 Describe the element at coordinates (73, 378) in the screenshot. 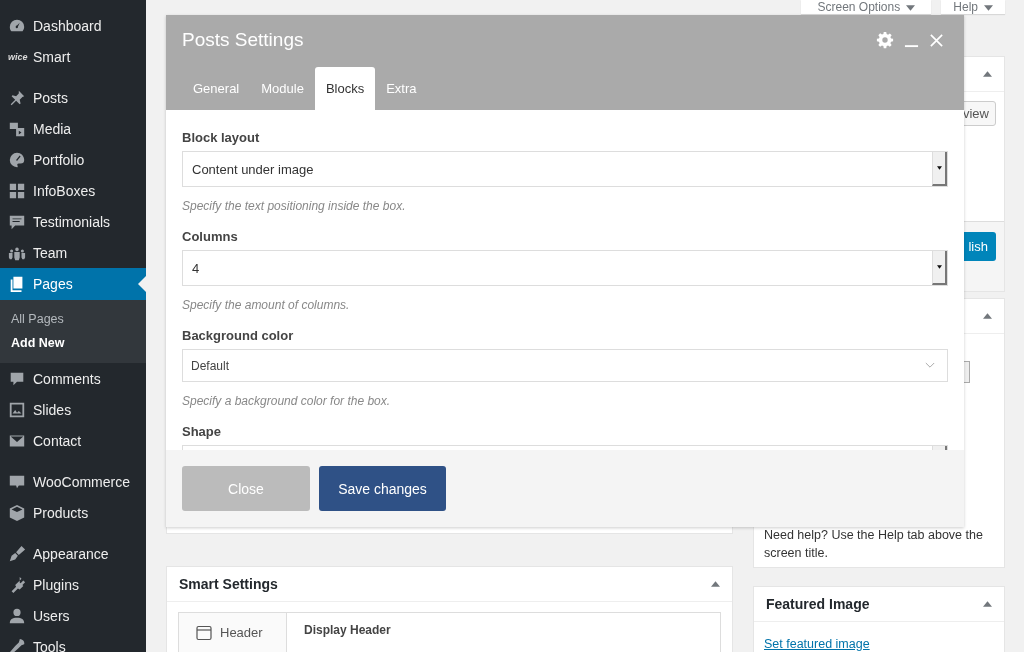

I see `sidebar-item: Comments` at that location.